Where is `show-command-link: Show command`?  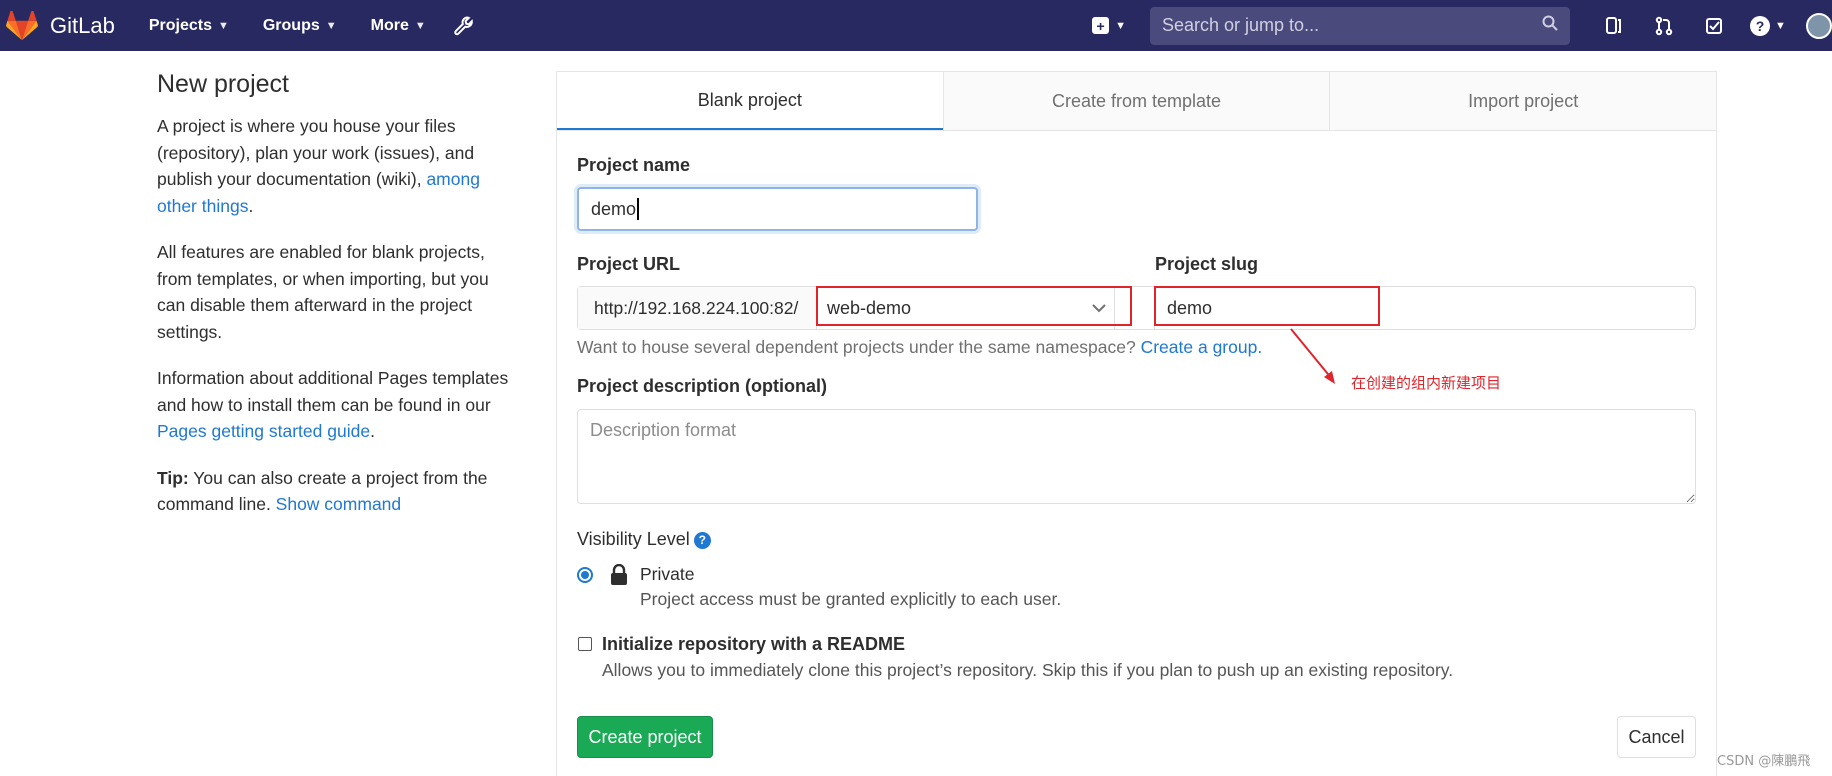
show-command-link: Show command is located at coordinates (338, 504).